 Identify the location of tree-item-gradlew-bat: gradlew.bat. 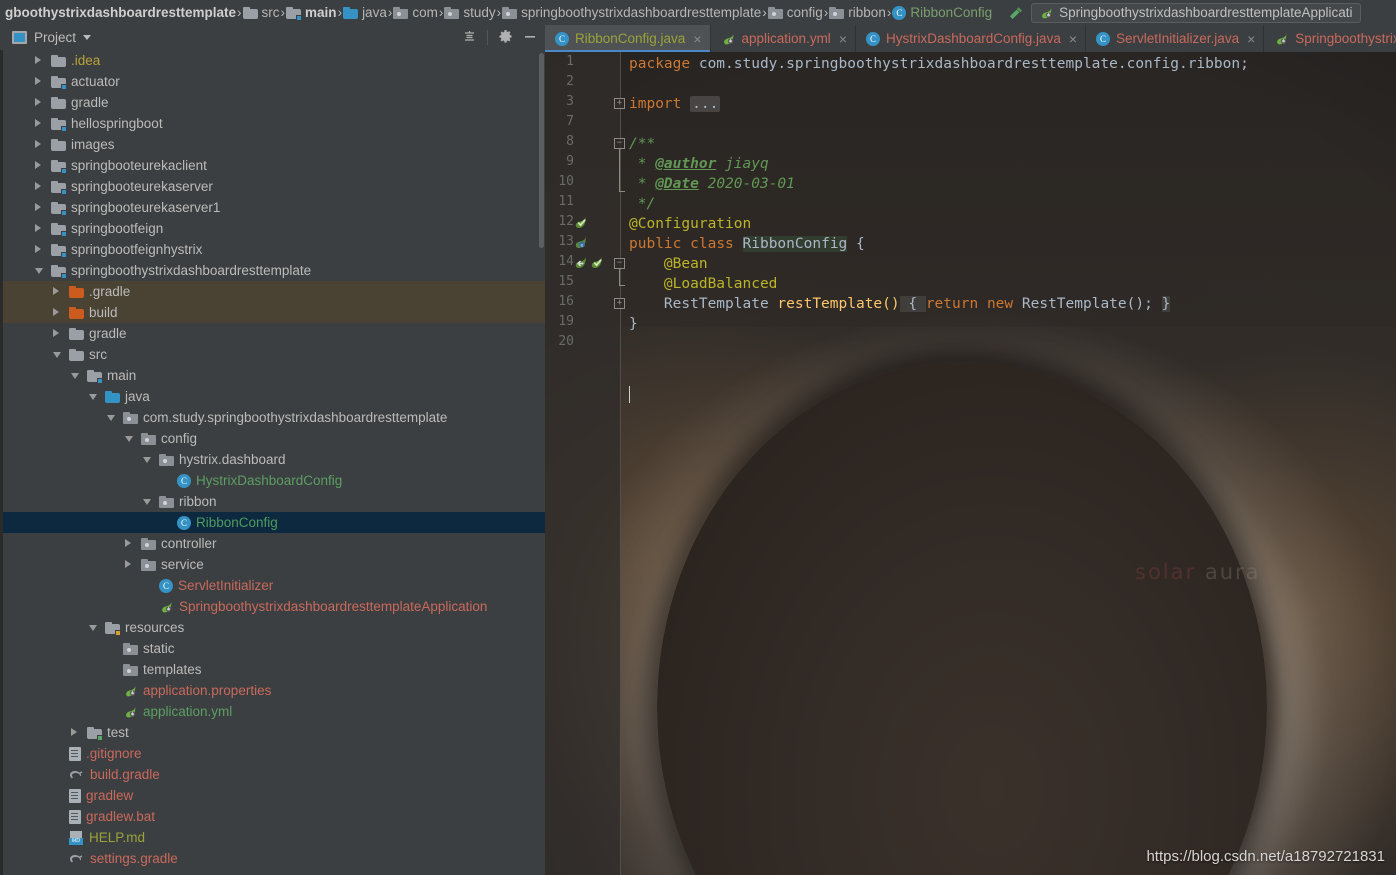
(274, 816).